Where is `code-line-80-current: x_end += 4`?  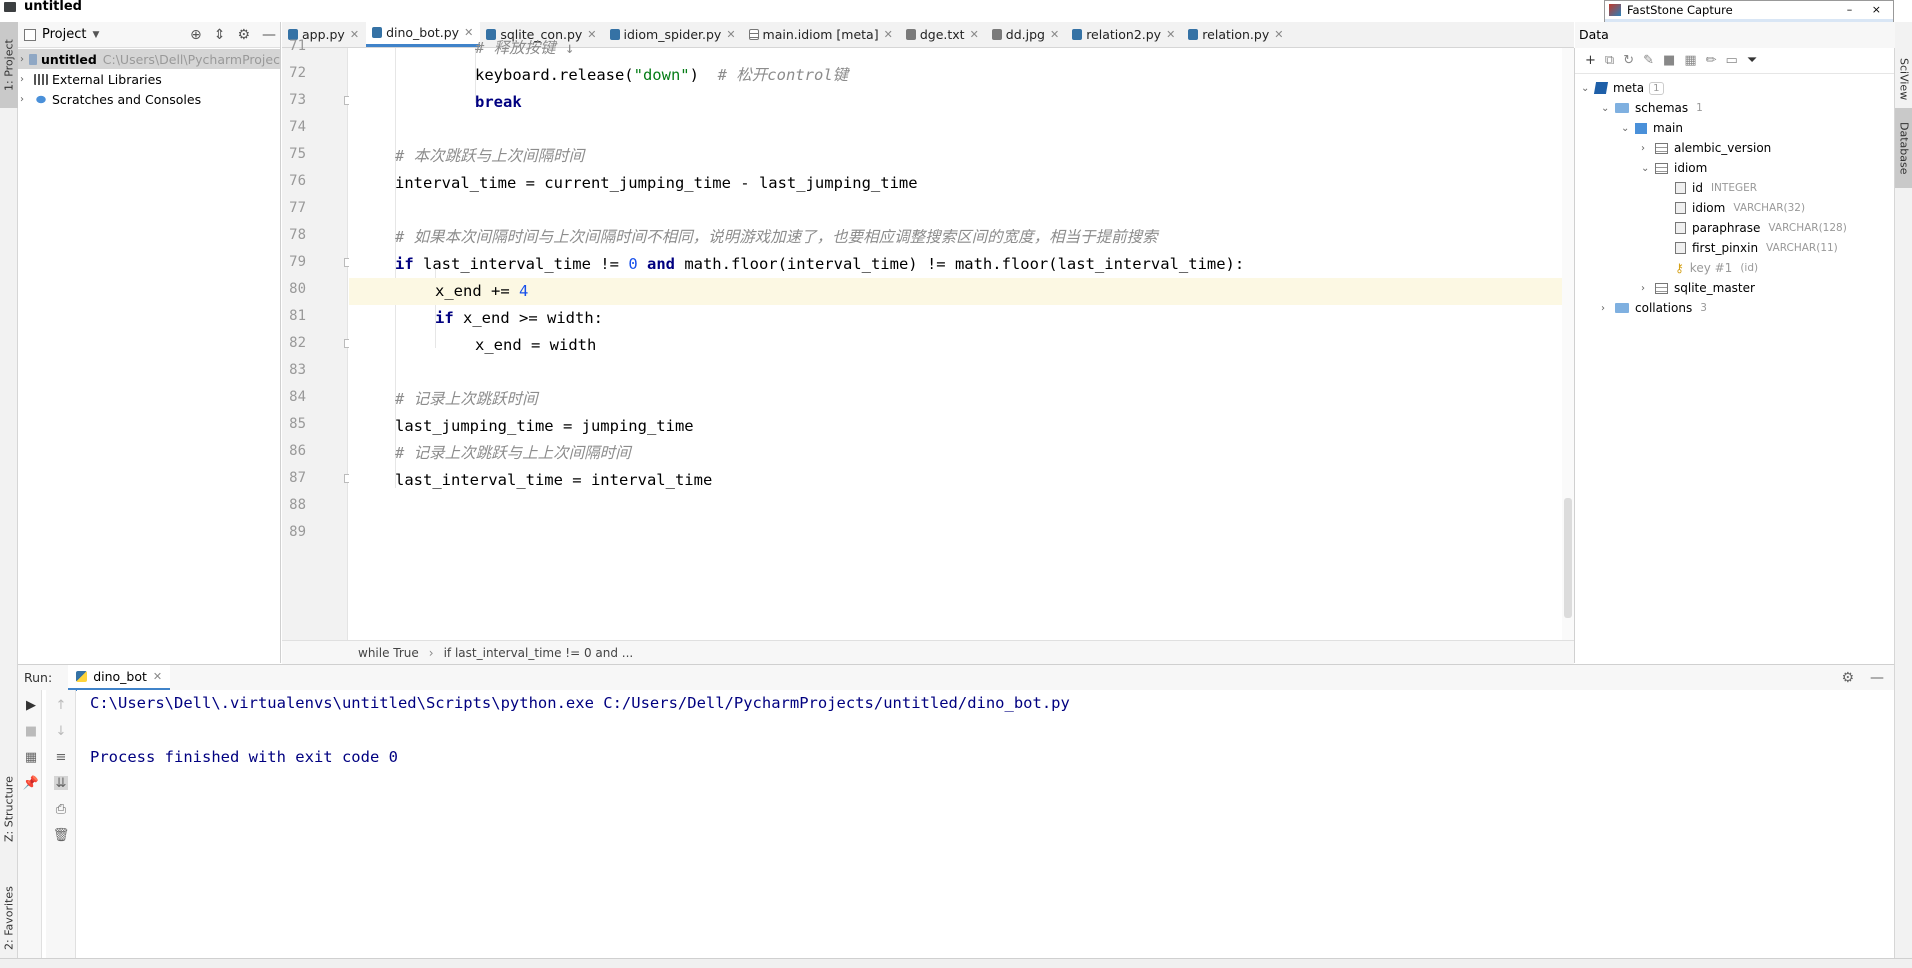 code-line-80-current: x_end += 4 is located at coordinates (961, 291).